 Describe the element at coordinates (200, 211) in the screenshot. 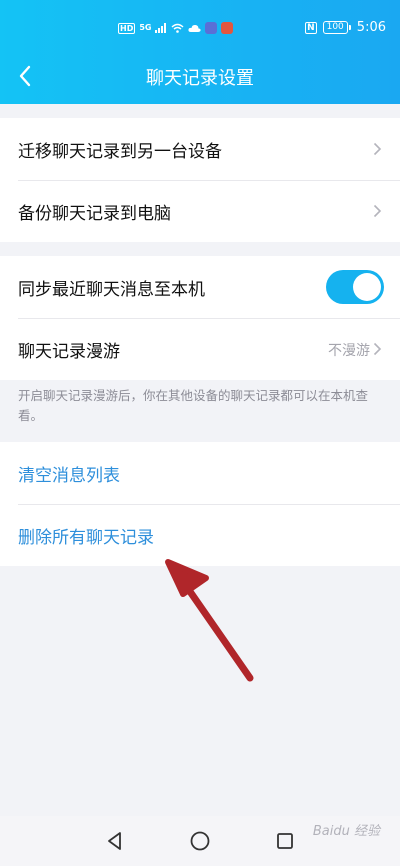

I see `backup-to-pc-item: 备份聊天记录到电脑` at that location.